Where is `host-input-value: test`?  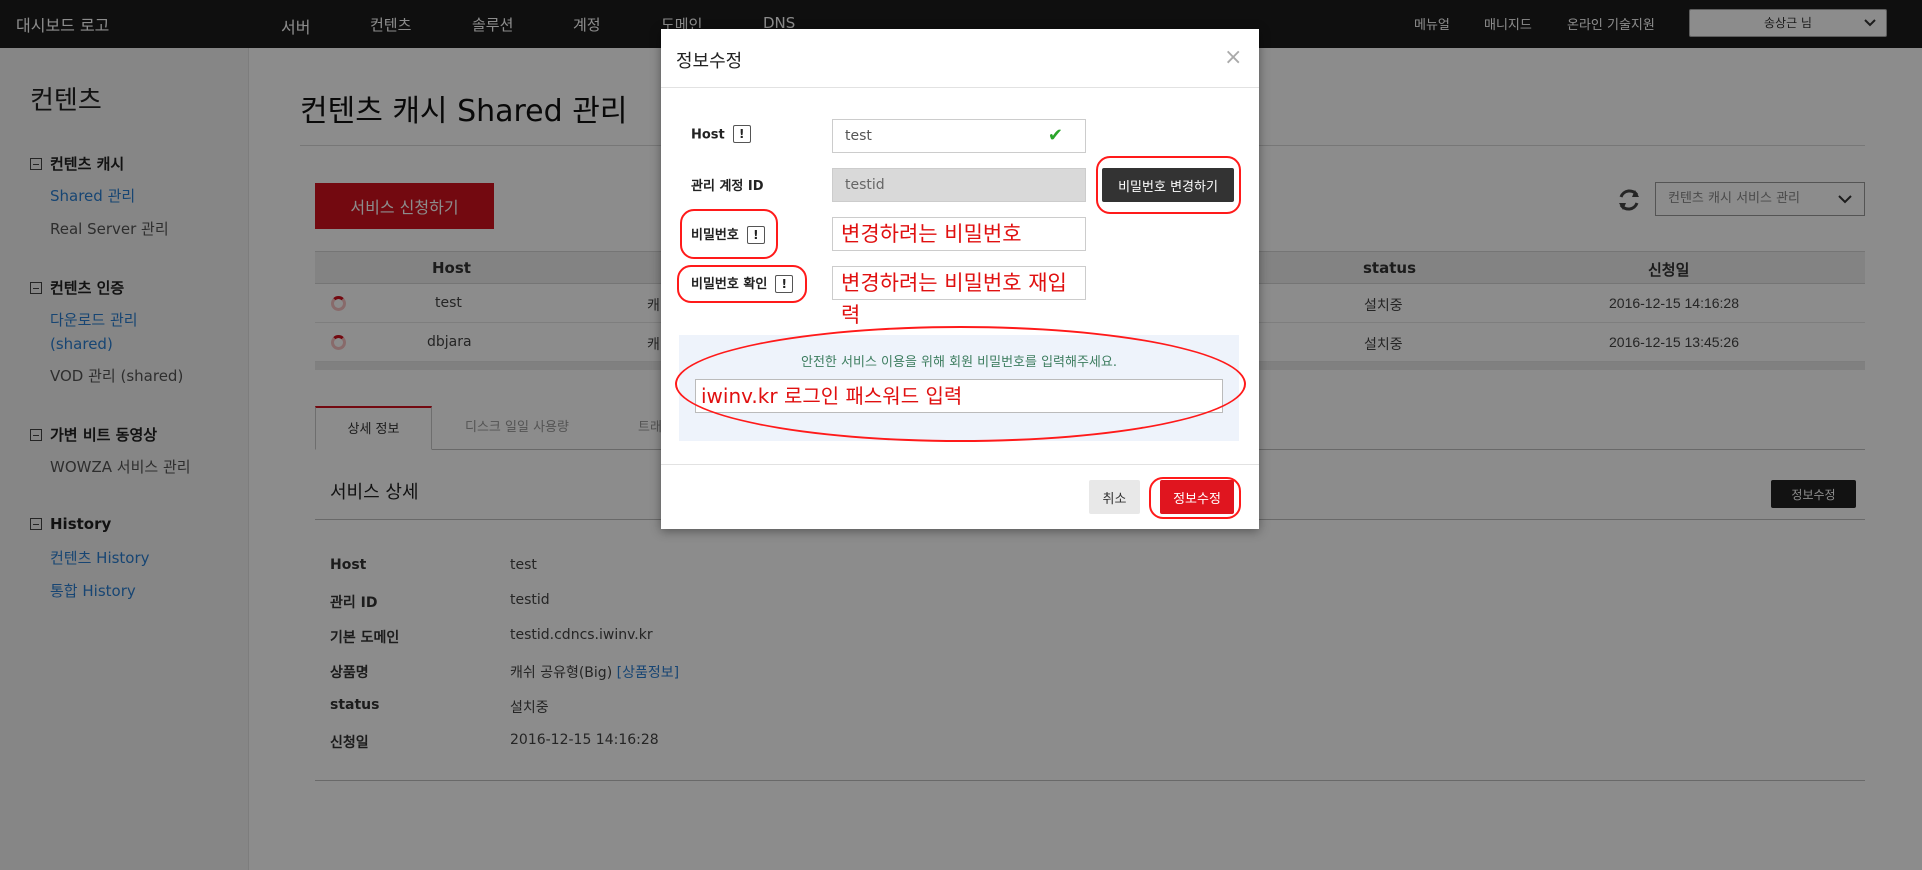
host-input-value: test is located at coordinates (858, 136).